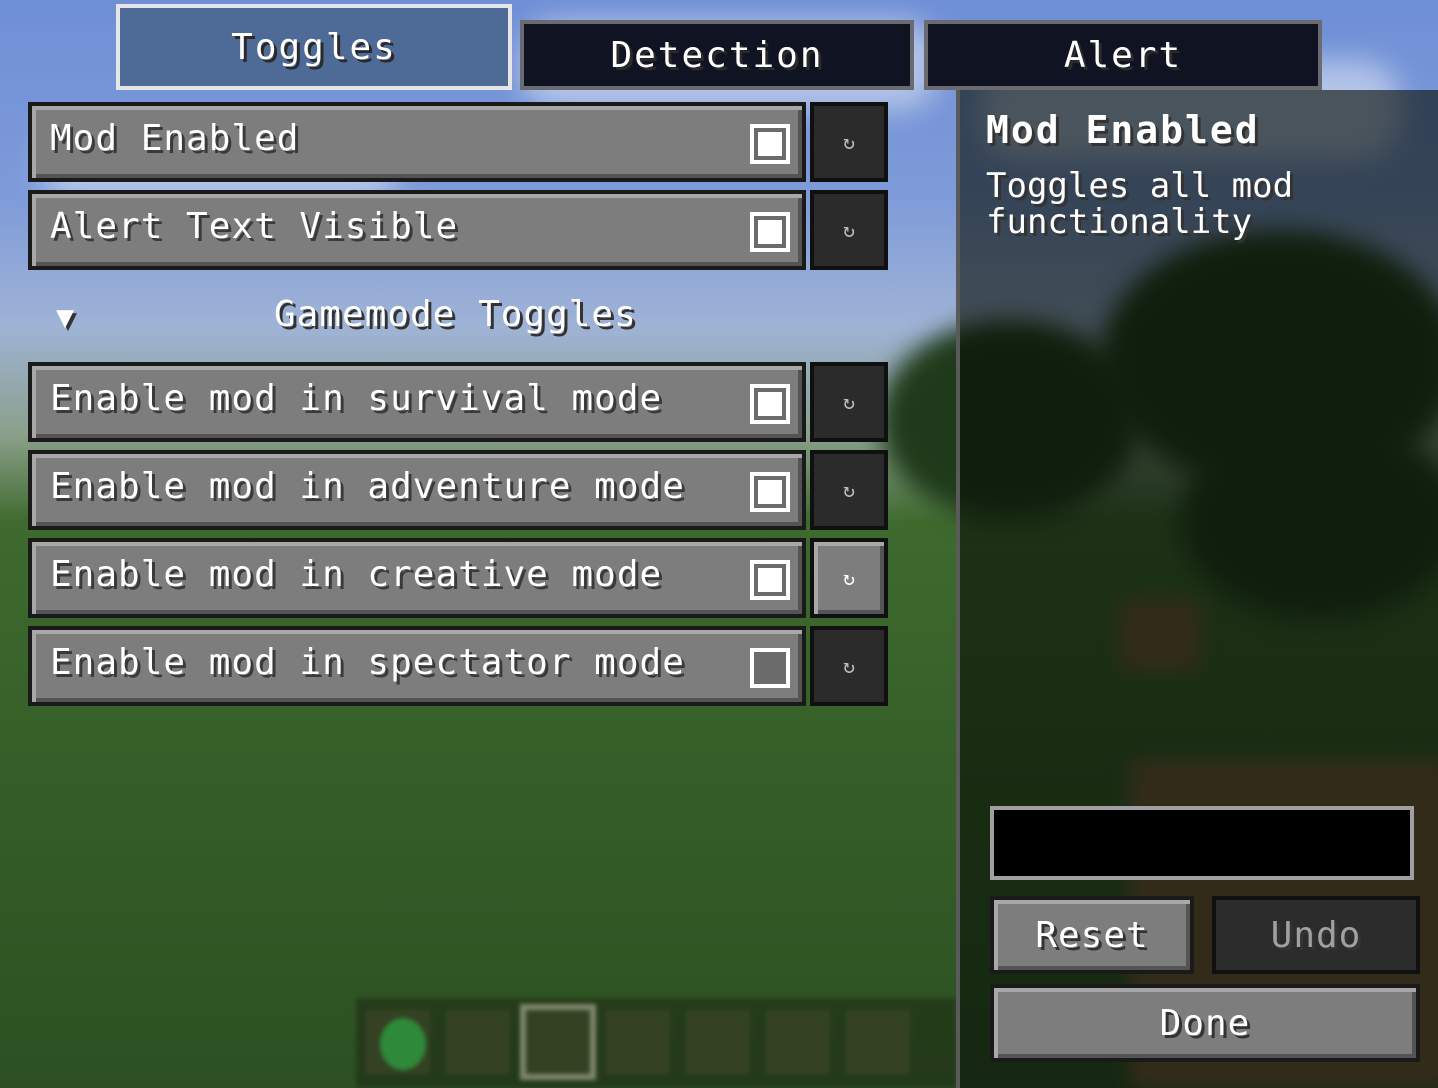 Image resolution: width=1438 pixels, height=1088 pixels. I want to click on alert-text-visible-toggle-button: Alert Text Visible, so click(417, 230).